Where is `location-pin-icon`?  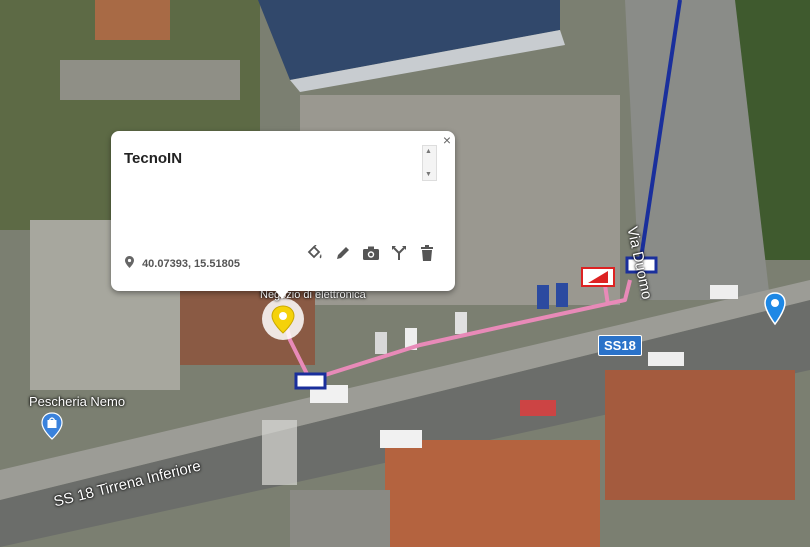
location-pin-icon is located at coordinates (129, 262).